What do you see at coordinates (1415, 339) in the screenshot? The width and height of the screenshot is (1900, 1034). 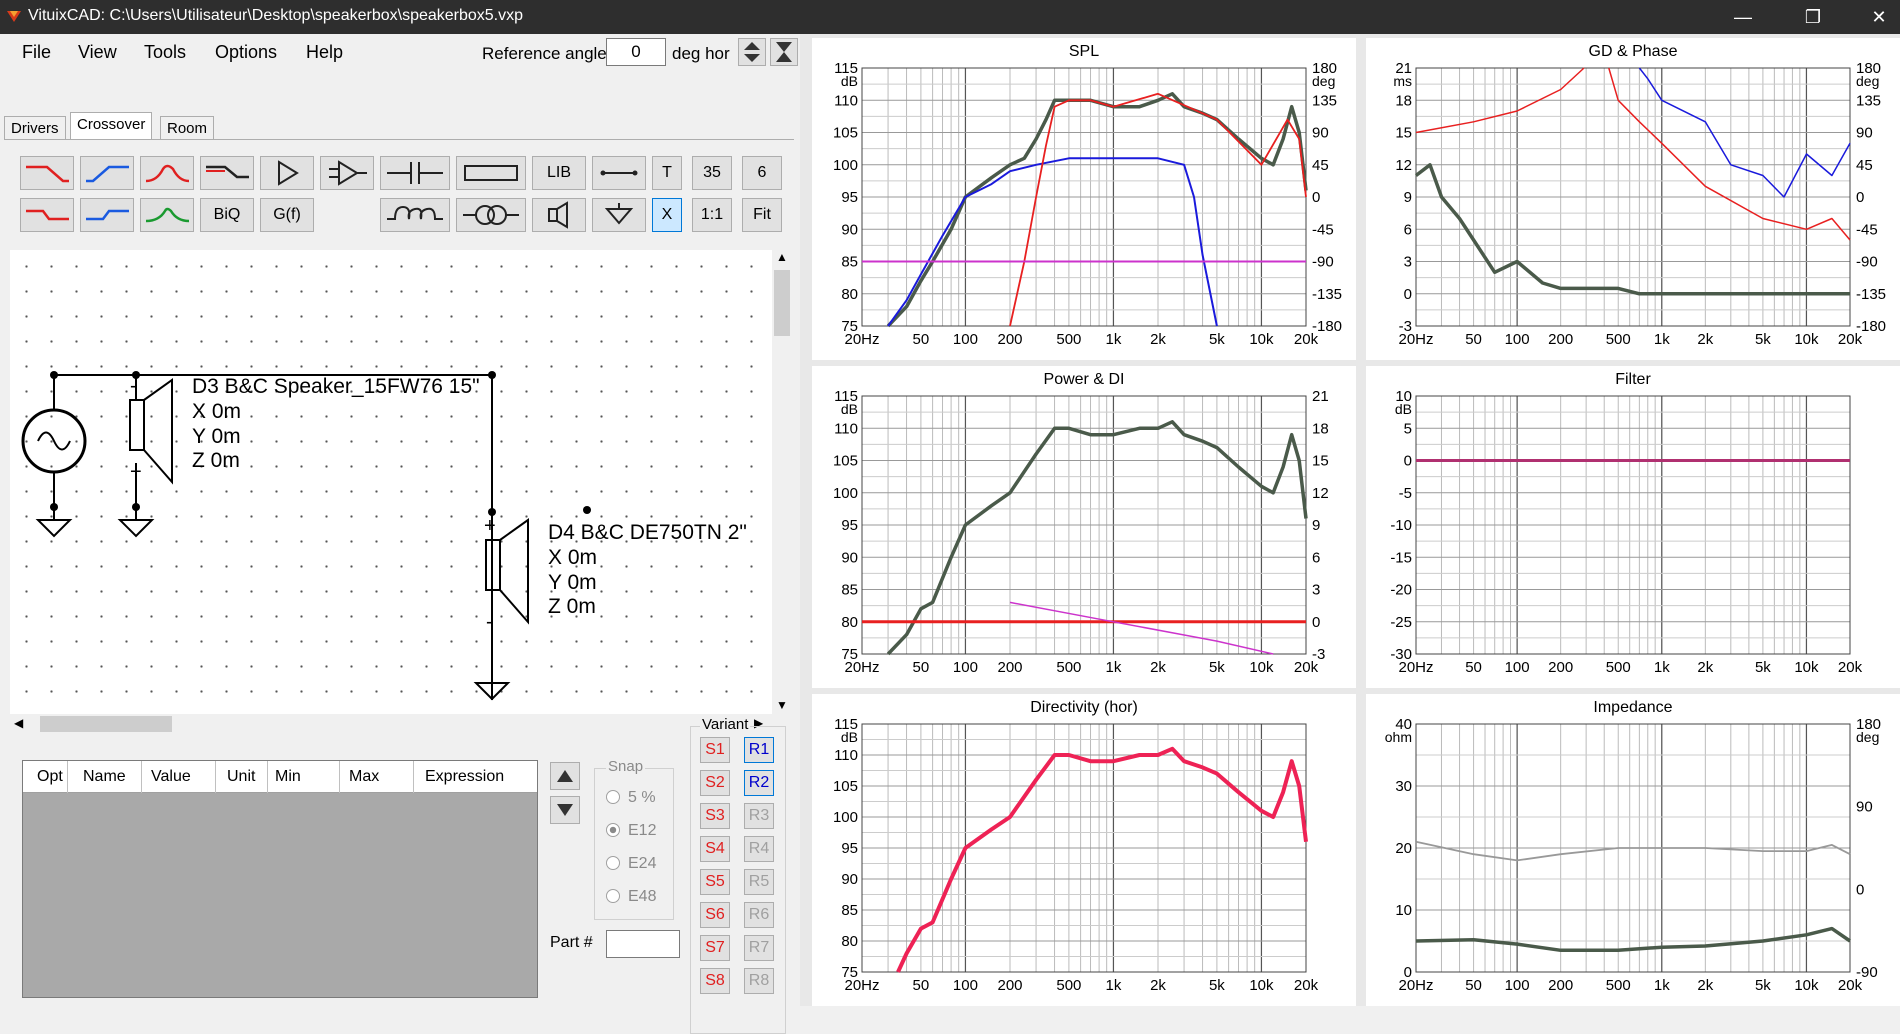 I see `x-tick-label: 20Hz` at bounding box center [1415, 339].